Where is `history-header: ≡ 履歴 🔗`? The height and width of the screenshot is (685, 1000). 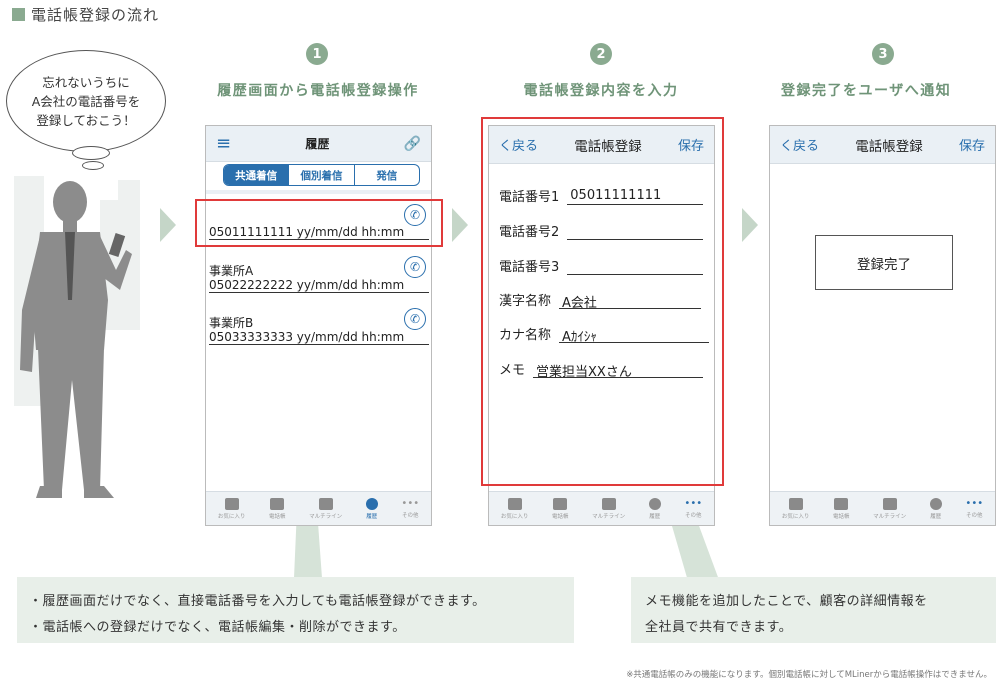
history-header: ≡ 履歴 🔗 is located at coordinates (318, 144).